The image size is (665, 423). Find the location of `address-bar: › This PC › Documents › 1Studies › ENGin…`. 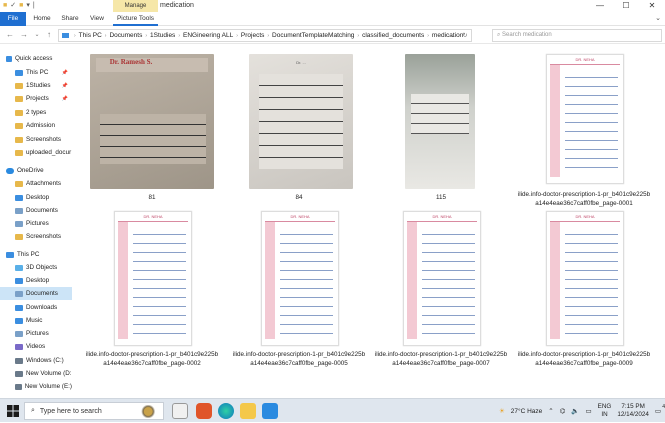

address-bar: › This PC › Documents › 1Studies › ENGin… is located at coordinates (265, 35).